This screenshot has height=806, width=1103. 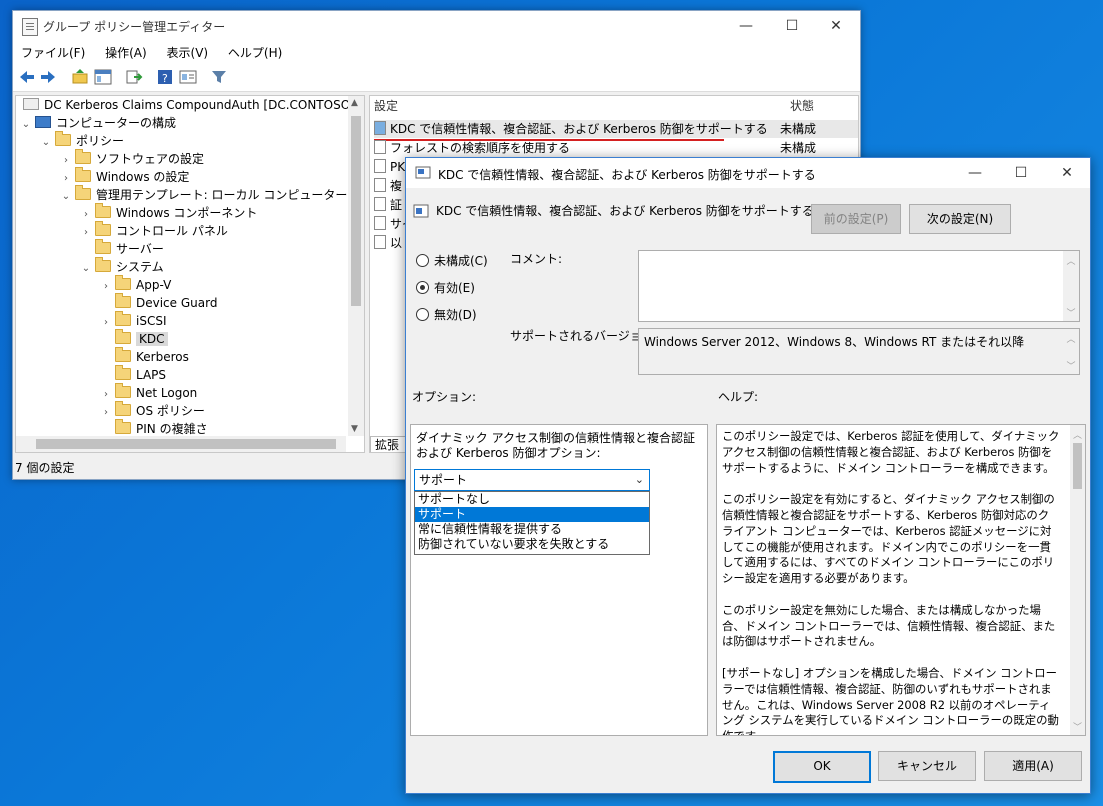 I want to click on tree-policies: ⌄ ポリシー, so click(x=82, y=141).